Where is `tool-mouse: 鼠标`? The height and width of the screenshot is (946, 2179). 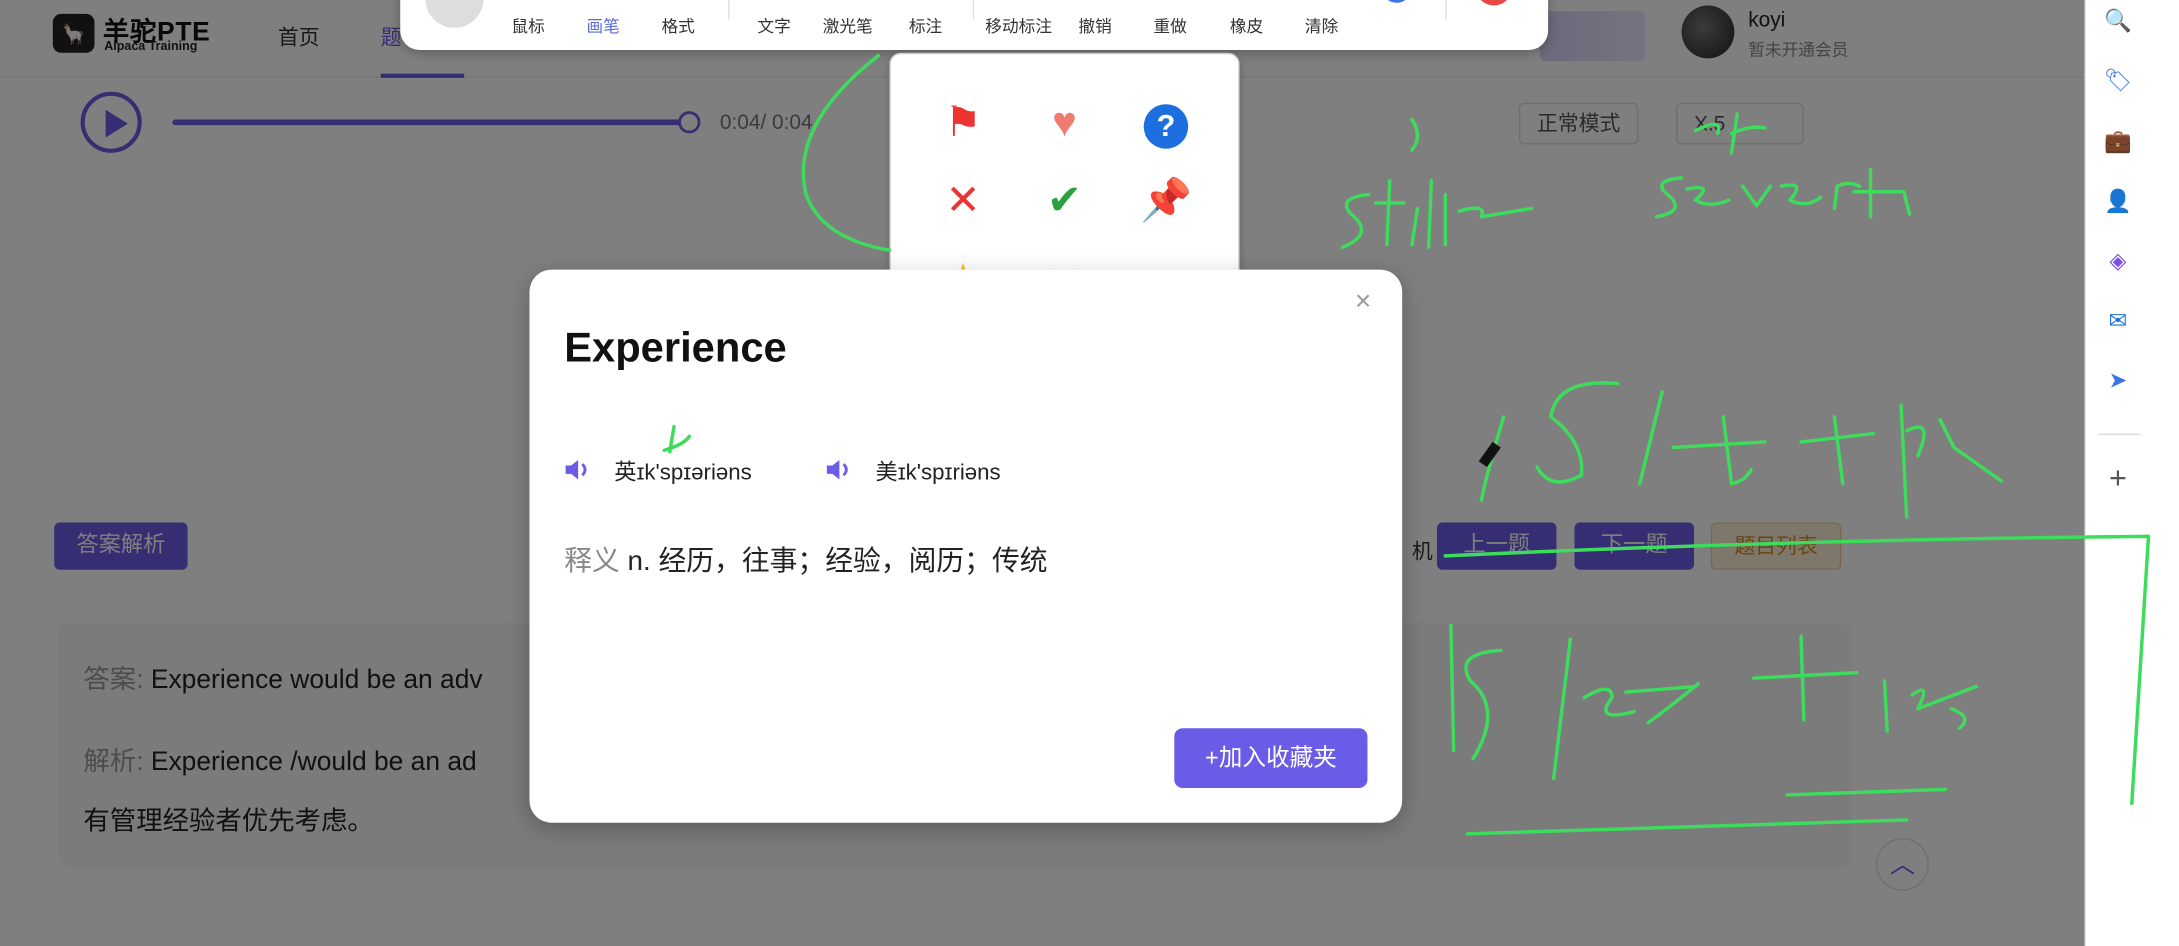 tool-mouse: 鼠标 is located at coordinates (527, 26).